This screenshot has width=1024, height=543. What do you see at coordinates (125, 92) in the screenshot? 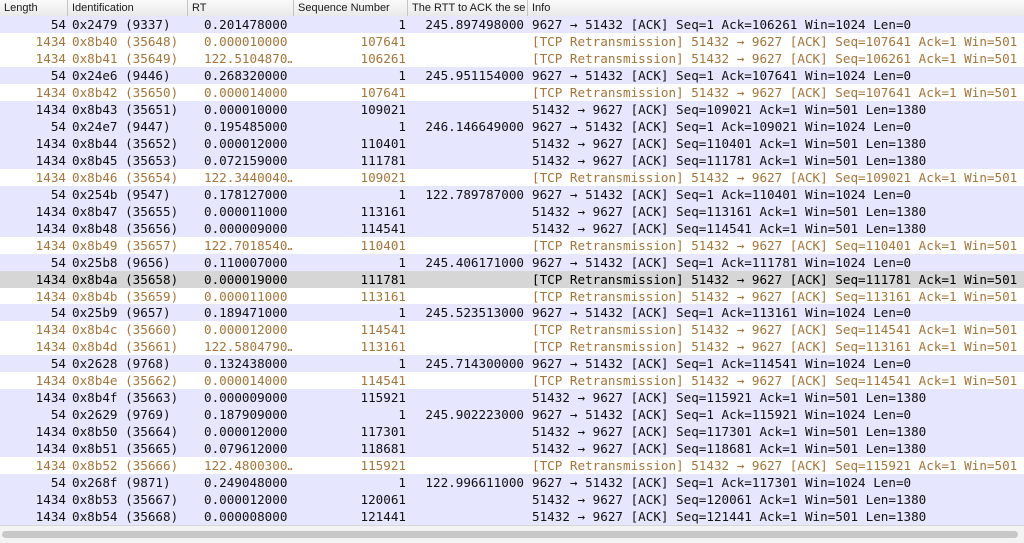
I see `packet-identification: 0x8b42 (35650)` at bounding box center [125, 92].